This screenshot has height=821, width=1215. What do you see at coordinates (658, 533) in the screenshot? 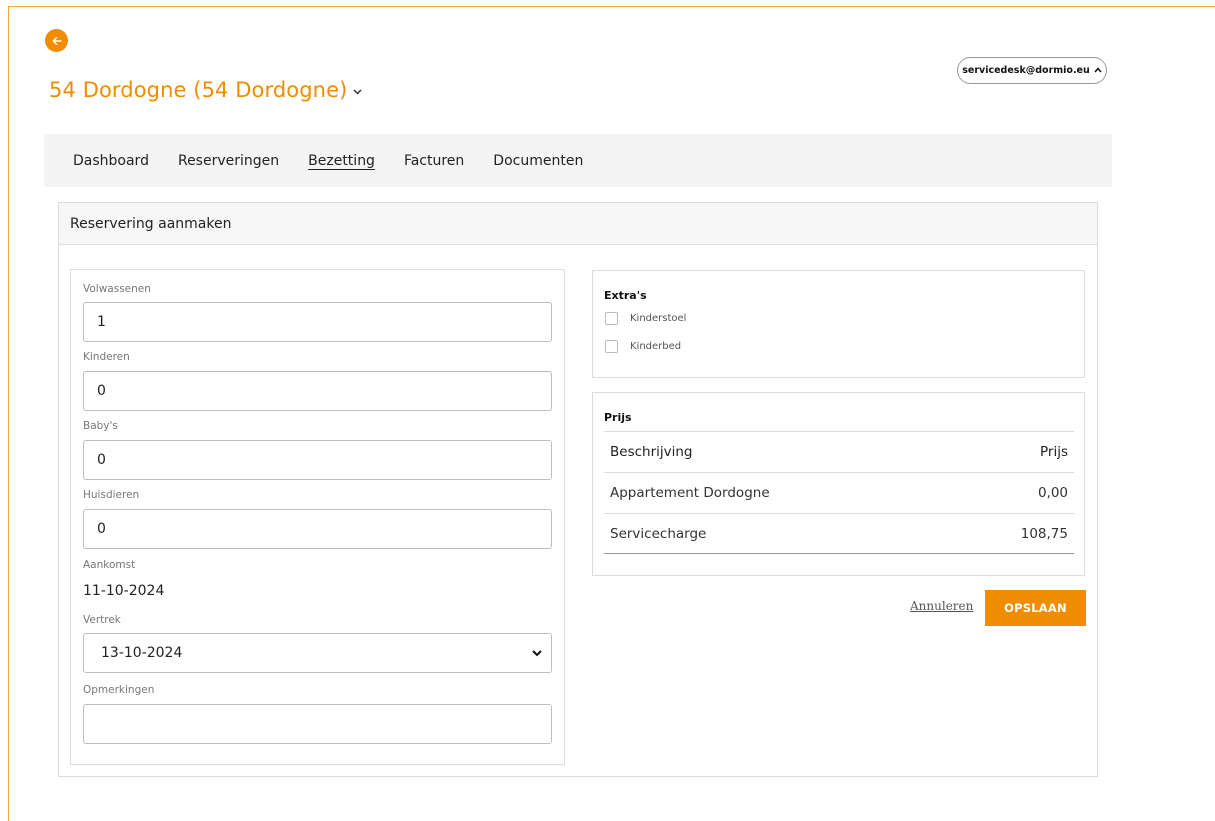
I see `row-description: Servicecharge` at bounding box center [658, 533].